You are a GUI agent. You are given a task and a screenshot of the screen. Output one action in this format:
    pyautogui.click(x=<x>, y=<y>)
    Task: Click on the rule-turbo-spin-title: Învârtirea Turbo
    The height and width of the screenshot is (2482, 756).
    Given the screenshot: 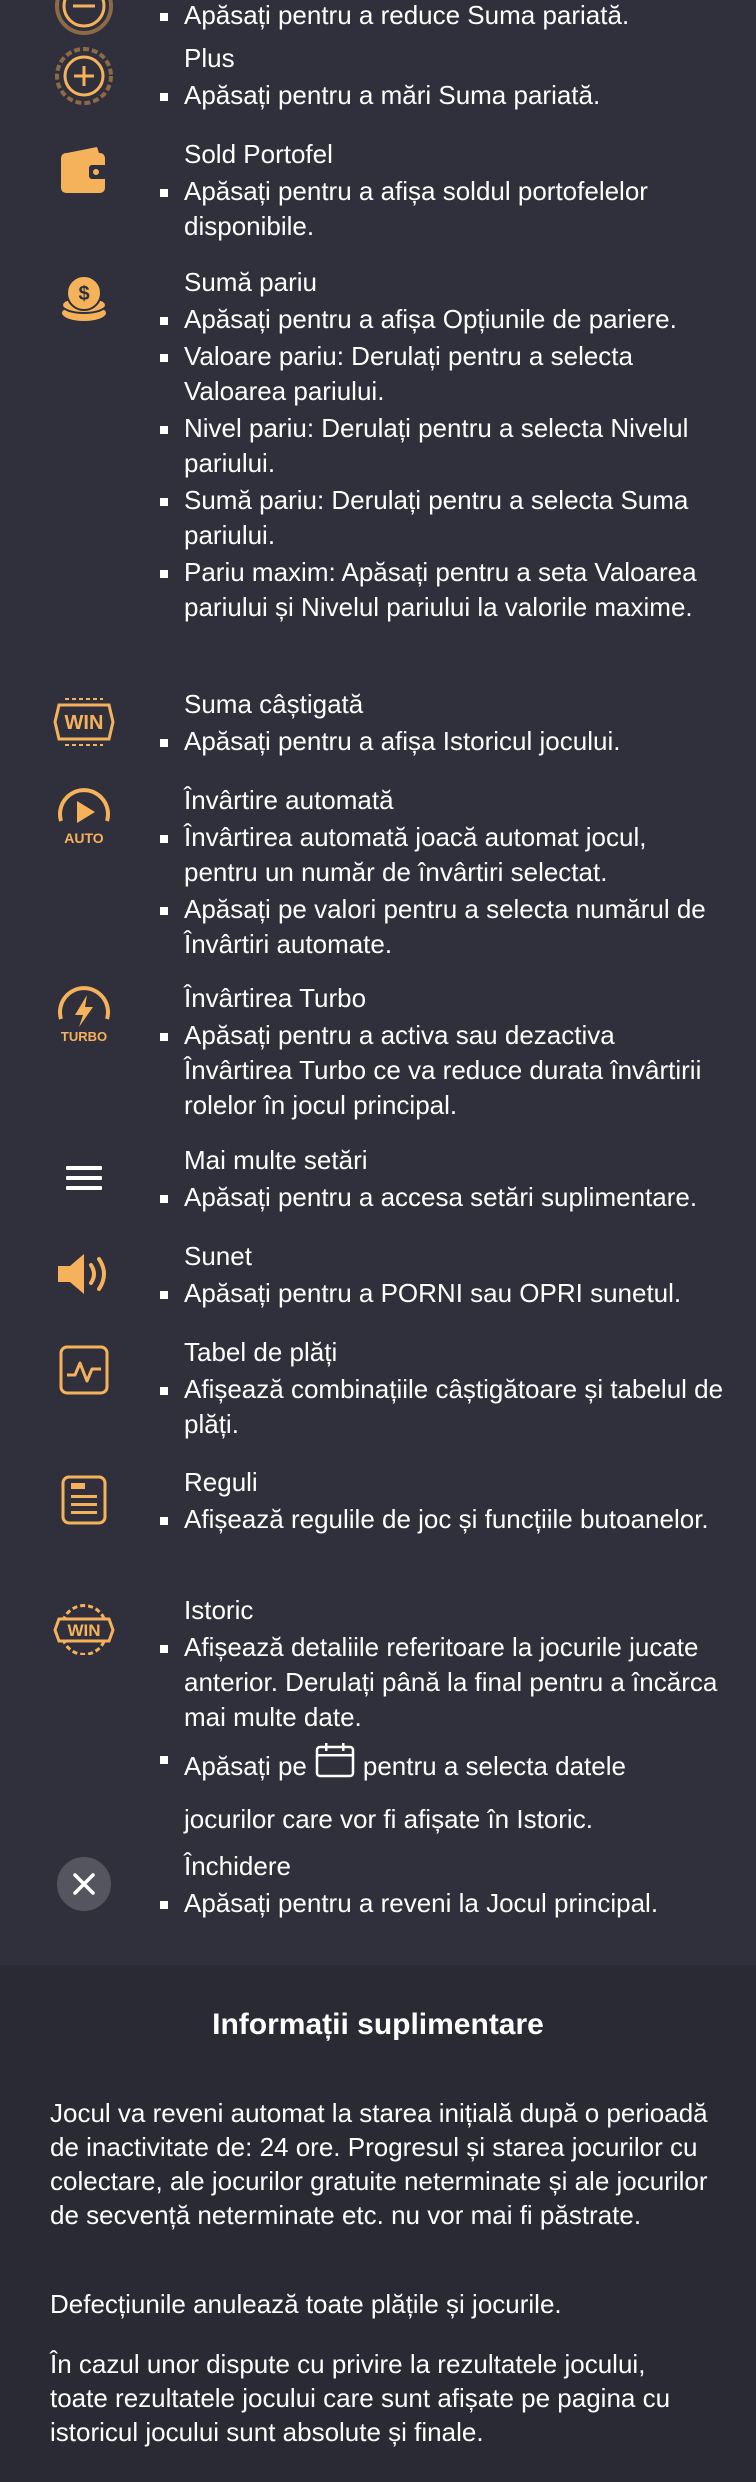 What is the action you would take?
    pyautogui.click(x=275, y=998)
    